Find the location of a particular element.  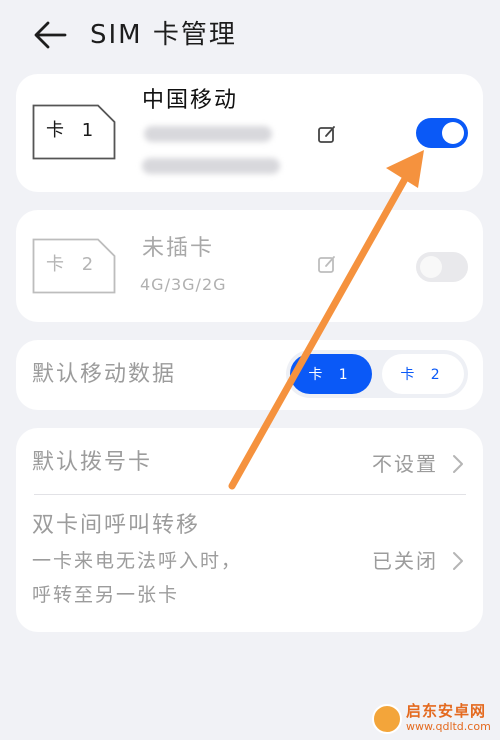

default-data-label: 默认移动数据 is located at coordinates (104, 374).